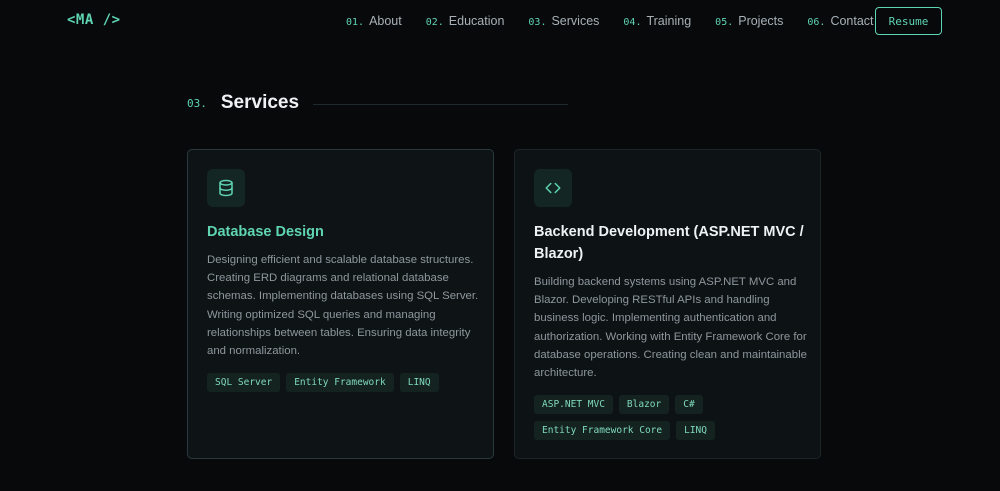 The height and width of the screenshot is (491, 1000). I want to click on tag: C#, so click(689, 404).